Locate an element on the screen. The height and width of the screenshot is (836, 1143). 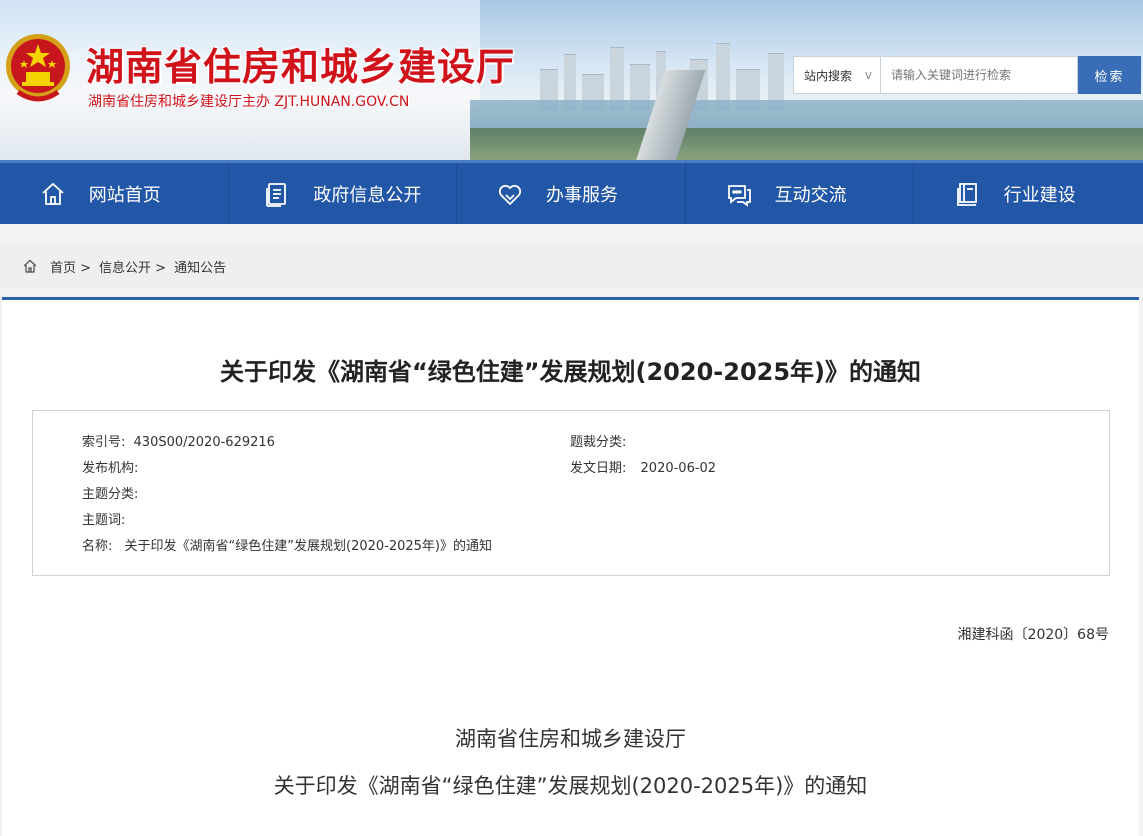
shore-image is located at coordinates (806, 144).